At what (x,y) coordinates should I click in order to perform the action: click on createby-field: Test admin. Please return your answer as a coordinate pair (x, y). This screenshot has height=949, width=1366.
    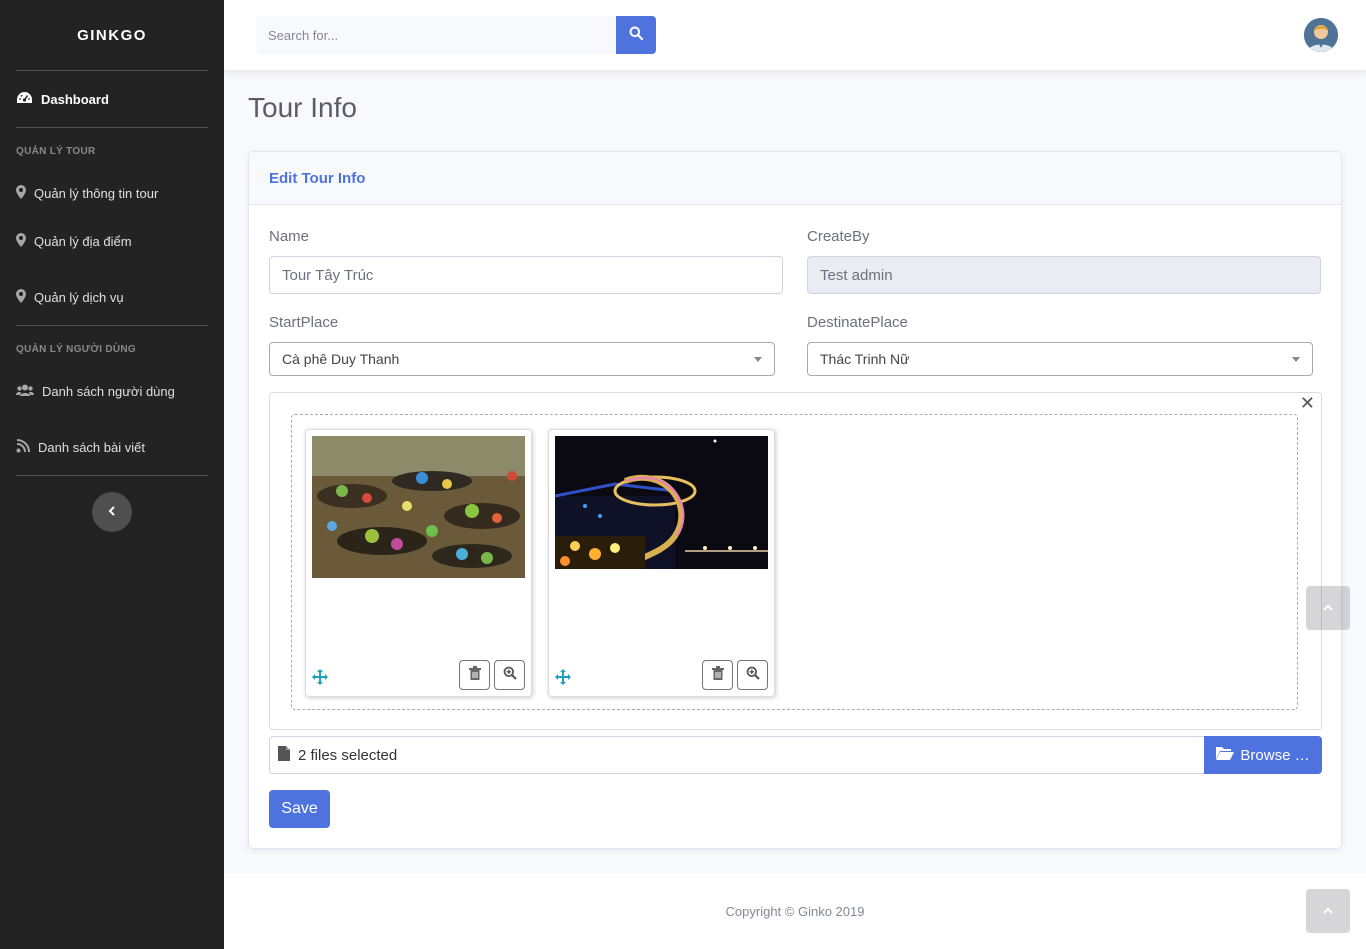
    Looking at the image, I should click on (1064, 275).